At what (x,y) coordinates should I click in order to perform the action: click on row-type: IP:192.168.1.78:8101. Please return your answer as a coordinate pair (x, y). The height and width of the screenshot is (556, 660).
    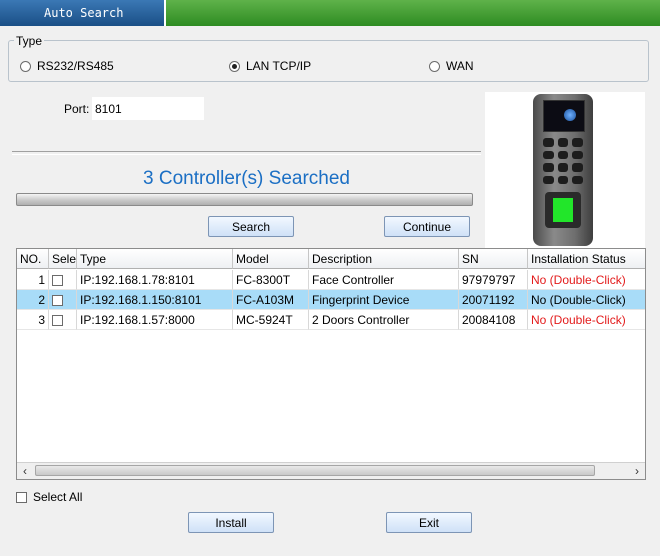
    Looking at the image, I should click on (155, 280).